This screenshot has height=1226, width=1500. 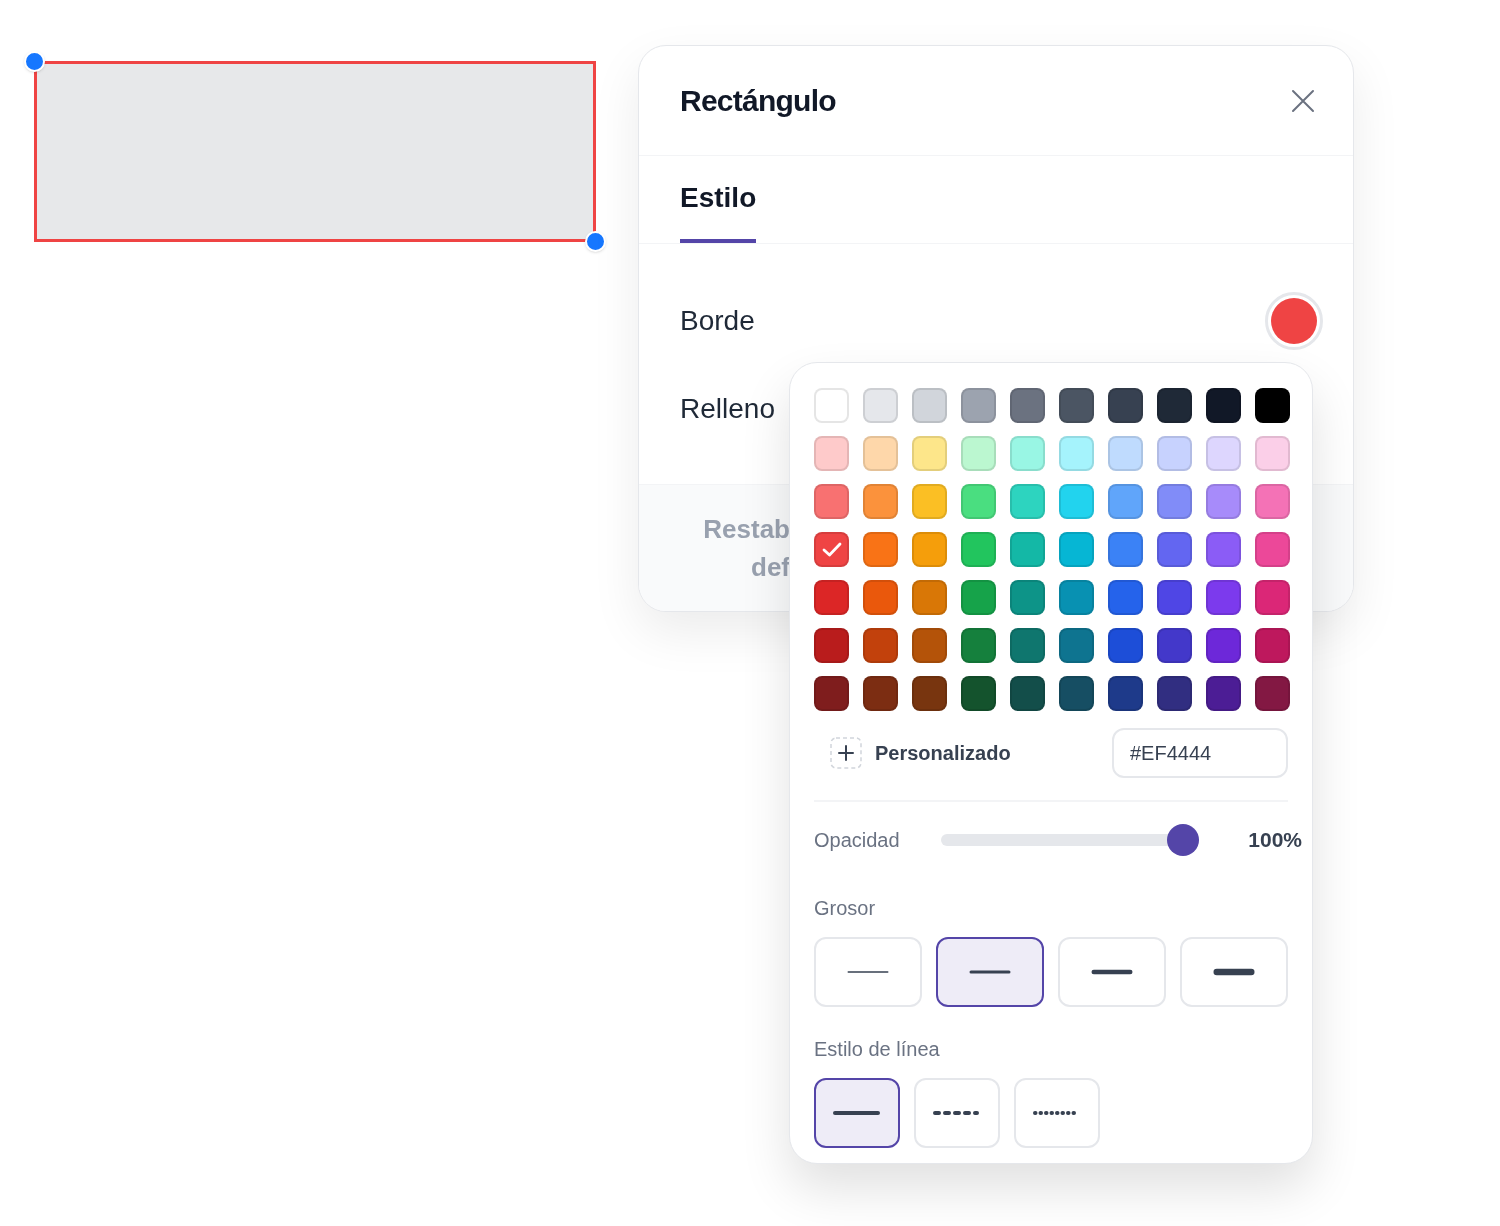 What do you see at coordinates (1183, 840) in the screenshot?
I see `slider-thumb` at bounding box center [1183, 840].